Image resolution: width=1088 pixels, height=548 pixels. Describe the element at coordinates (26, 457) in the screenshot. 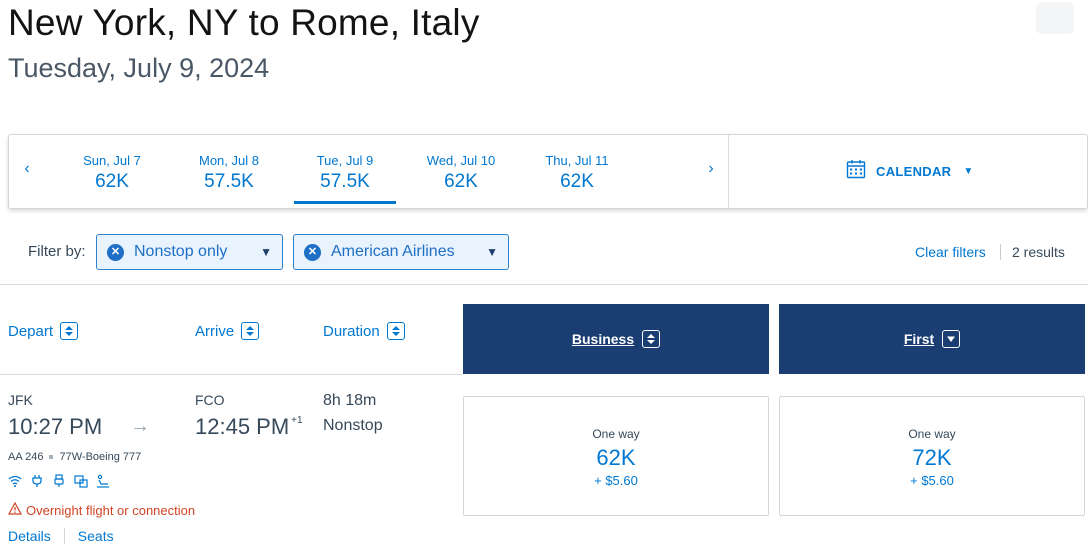

I see `flight-number: AA 246` at that location.